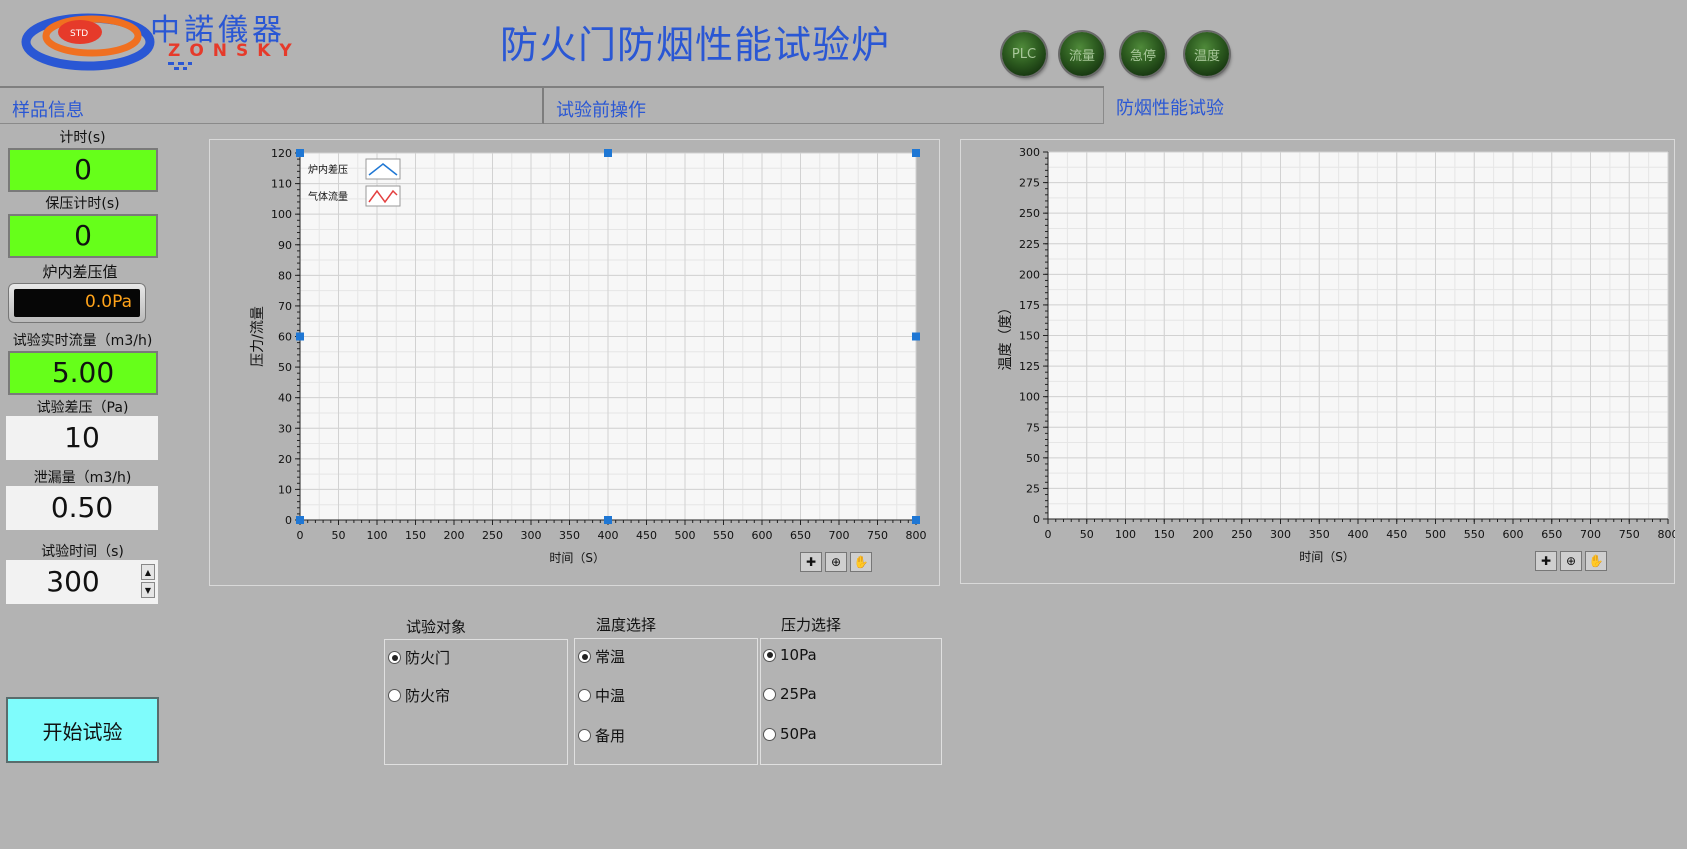  I want to click on tab-smoke-test-label: 防烟性能试验, so click(1170, 108).